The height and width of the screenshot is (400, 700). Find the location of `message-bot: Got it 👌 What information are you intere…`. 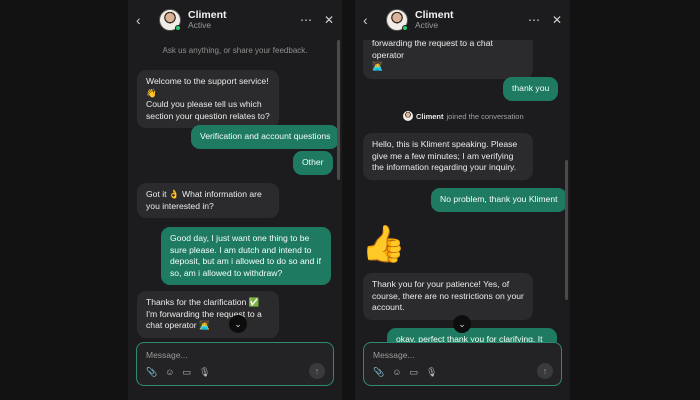

message-bot: Got it 👌 What information are you intere… is located at coordinates (208, 200).